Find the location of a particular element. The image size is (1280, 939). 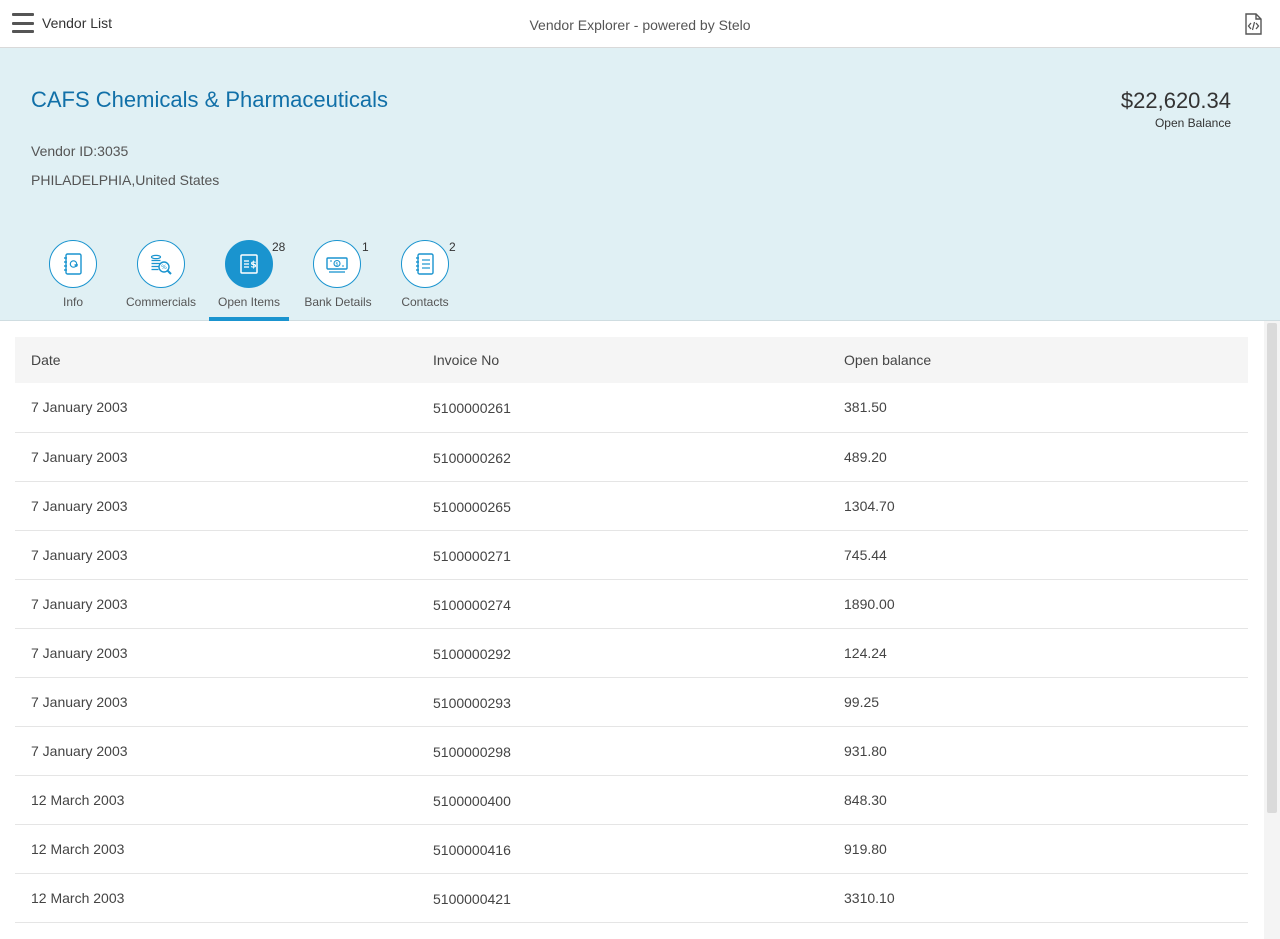

tab-info-label: Info is located at coordinates (72, 302).